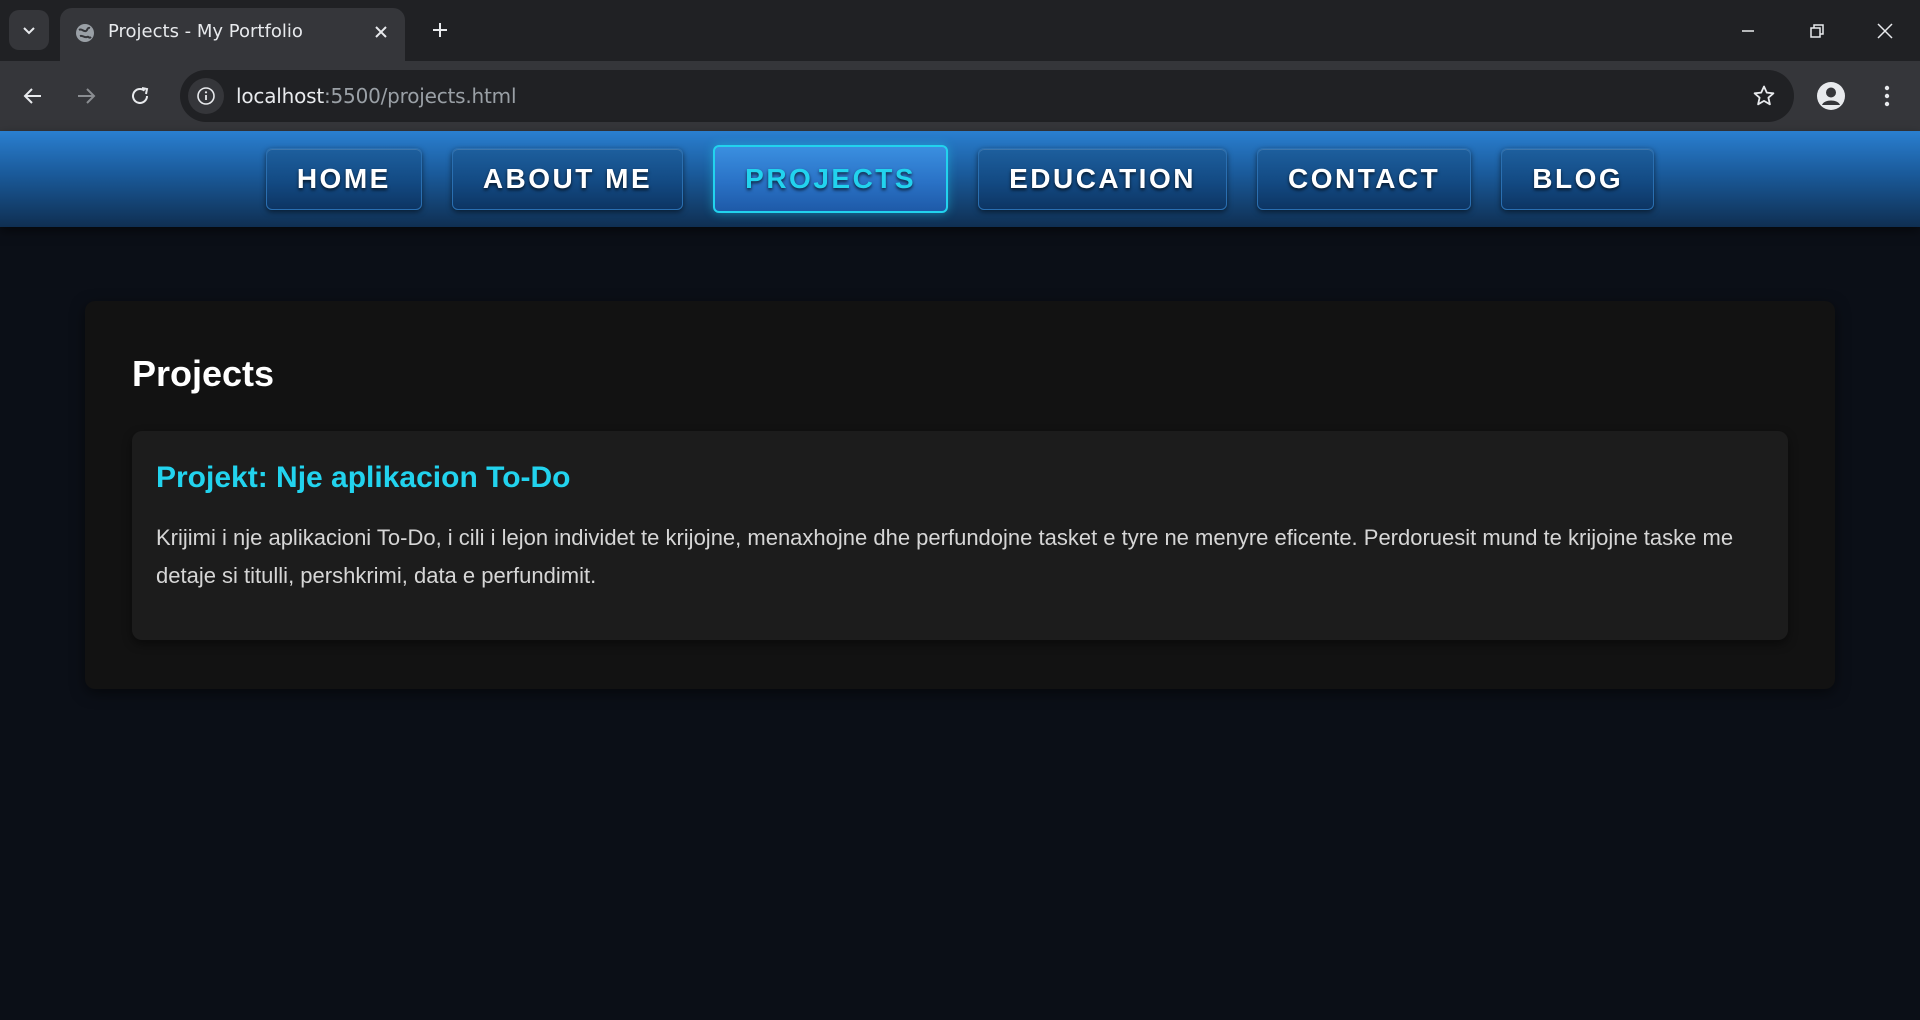 This screenshot has width=1920, height=1020. Describe the element at coordinates (280, 96) in the screenshot. I see `url-host: localhost` at that location.